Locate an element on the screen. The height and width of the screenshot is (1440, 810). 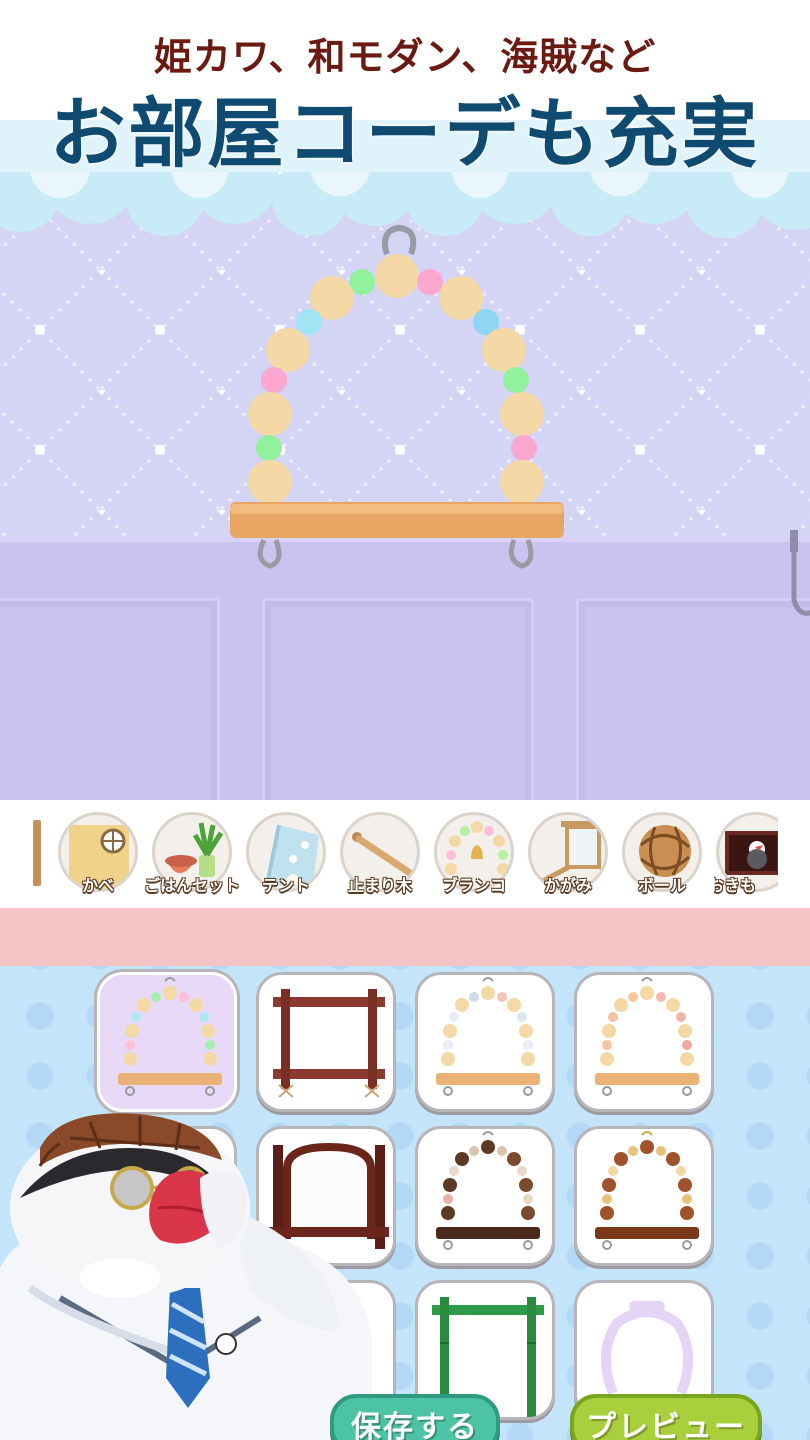
grid-item-pastel-swing is located at coordinates (167, 1042).